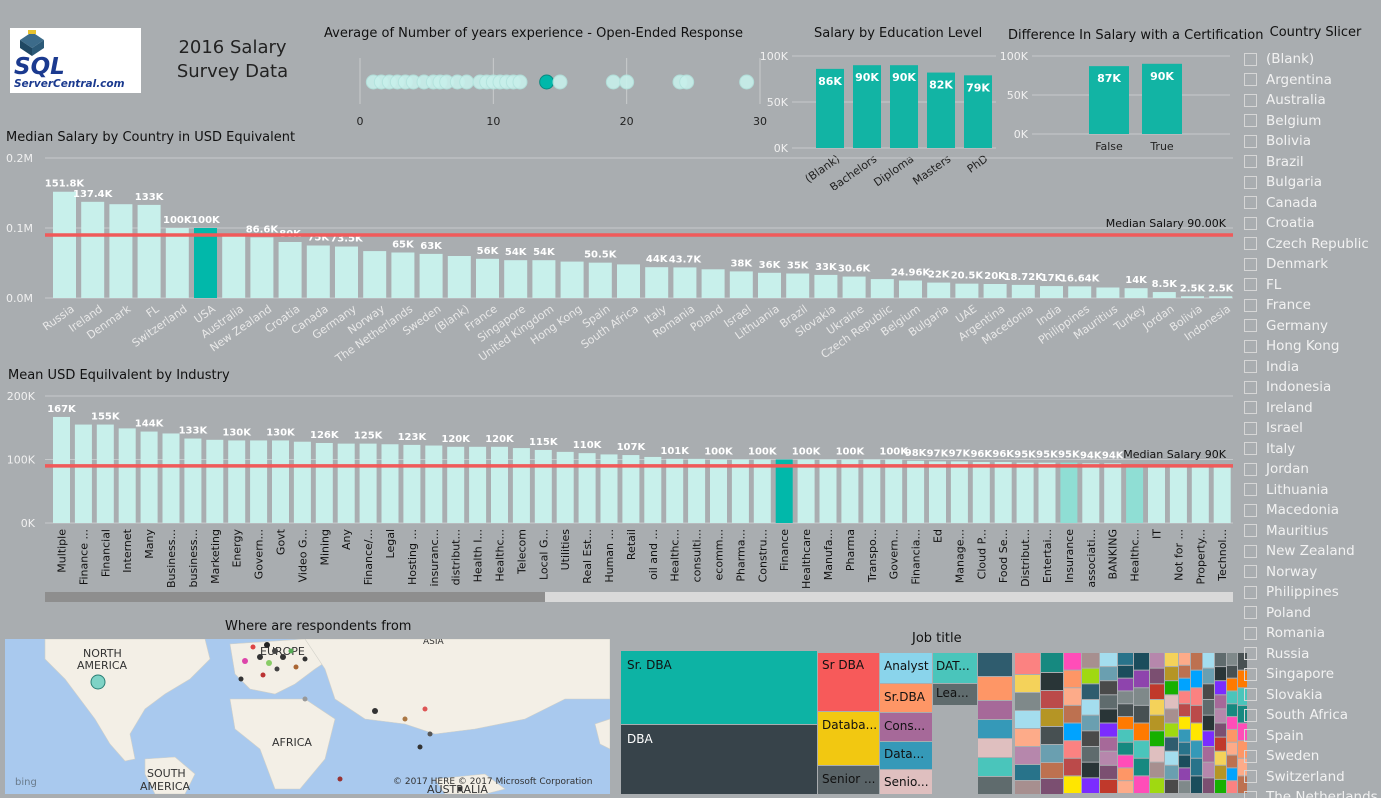 The image size is (1381, 798). What do you see at coordinates (572, 279) in the screenshot?
I see `bar-hongkong` at bounding box center [572, 279].